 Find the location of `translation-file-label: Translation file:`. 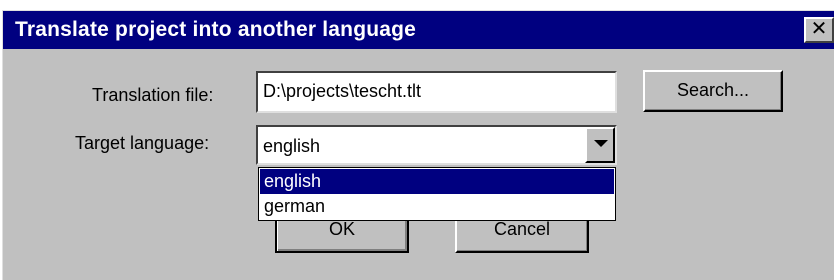

translation-file-label: Translation file: is located at coordinates (152, 95).